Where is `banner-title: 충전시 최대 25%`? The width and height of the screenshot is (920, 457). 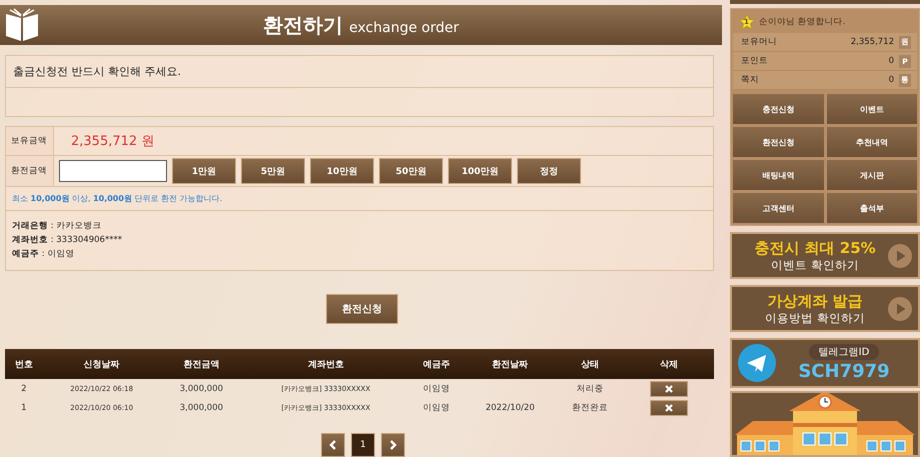 banner-title: 충전시 최대 25% is located at coordinates (815, 248).